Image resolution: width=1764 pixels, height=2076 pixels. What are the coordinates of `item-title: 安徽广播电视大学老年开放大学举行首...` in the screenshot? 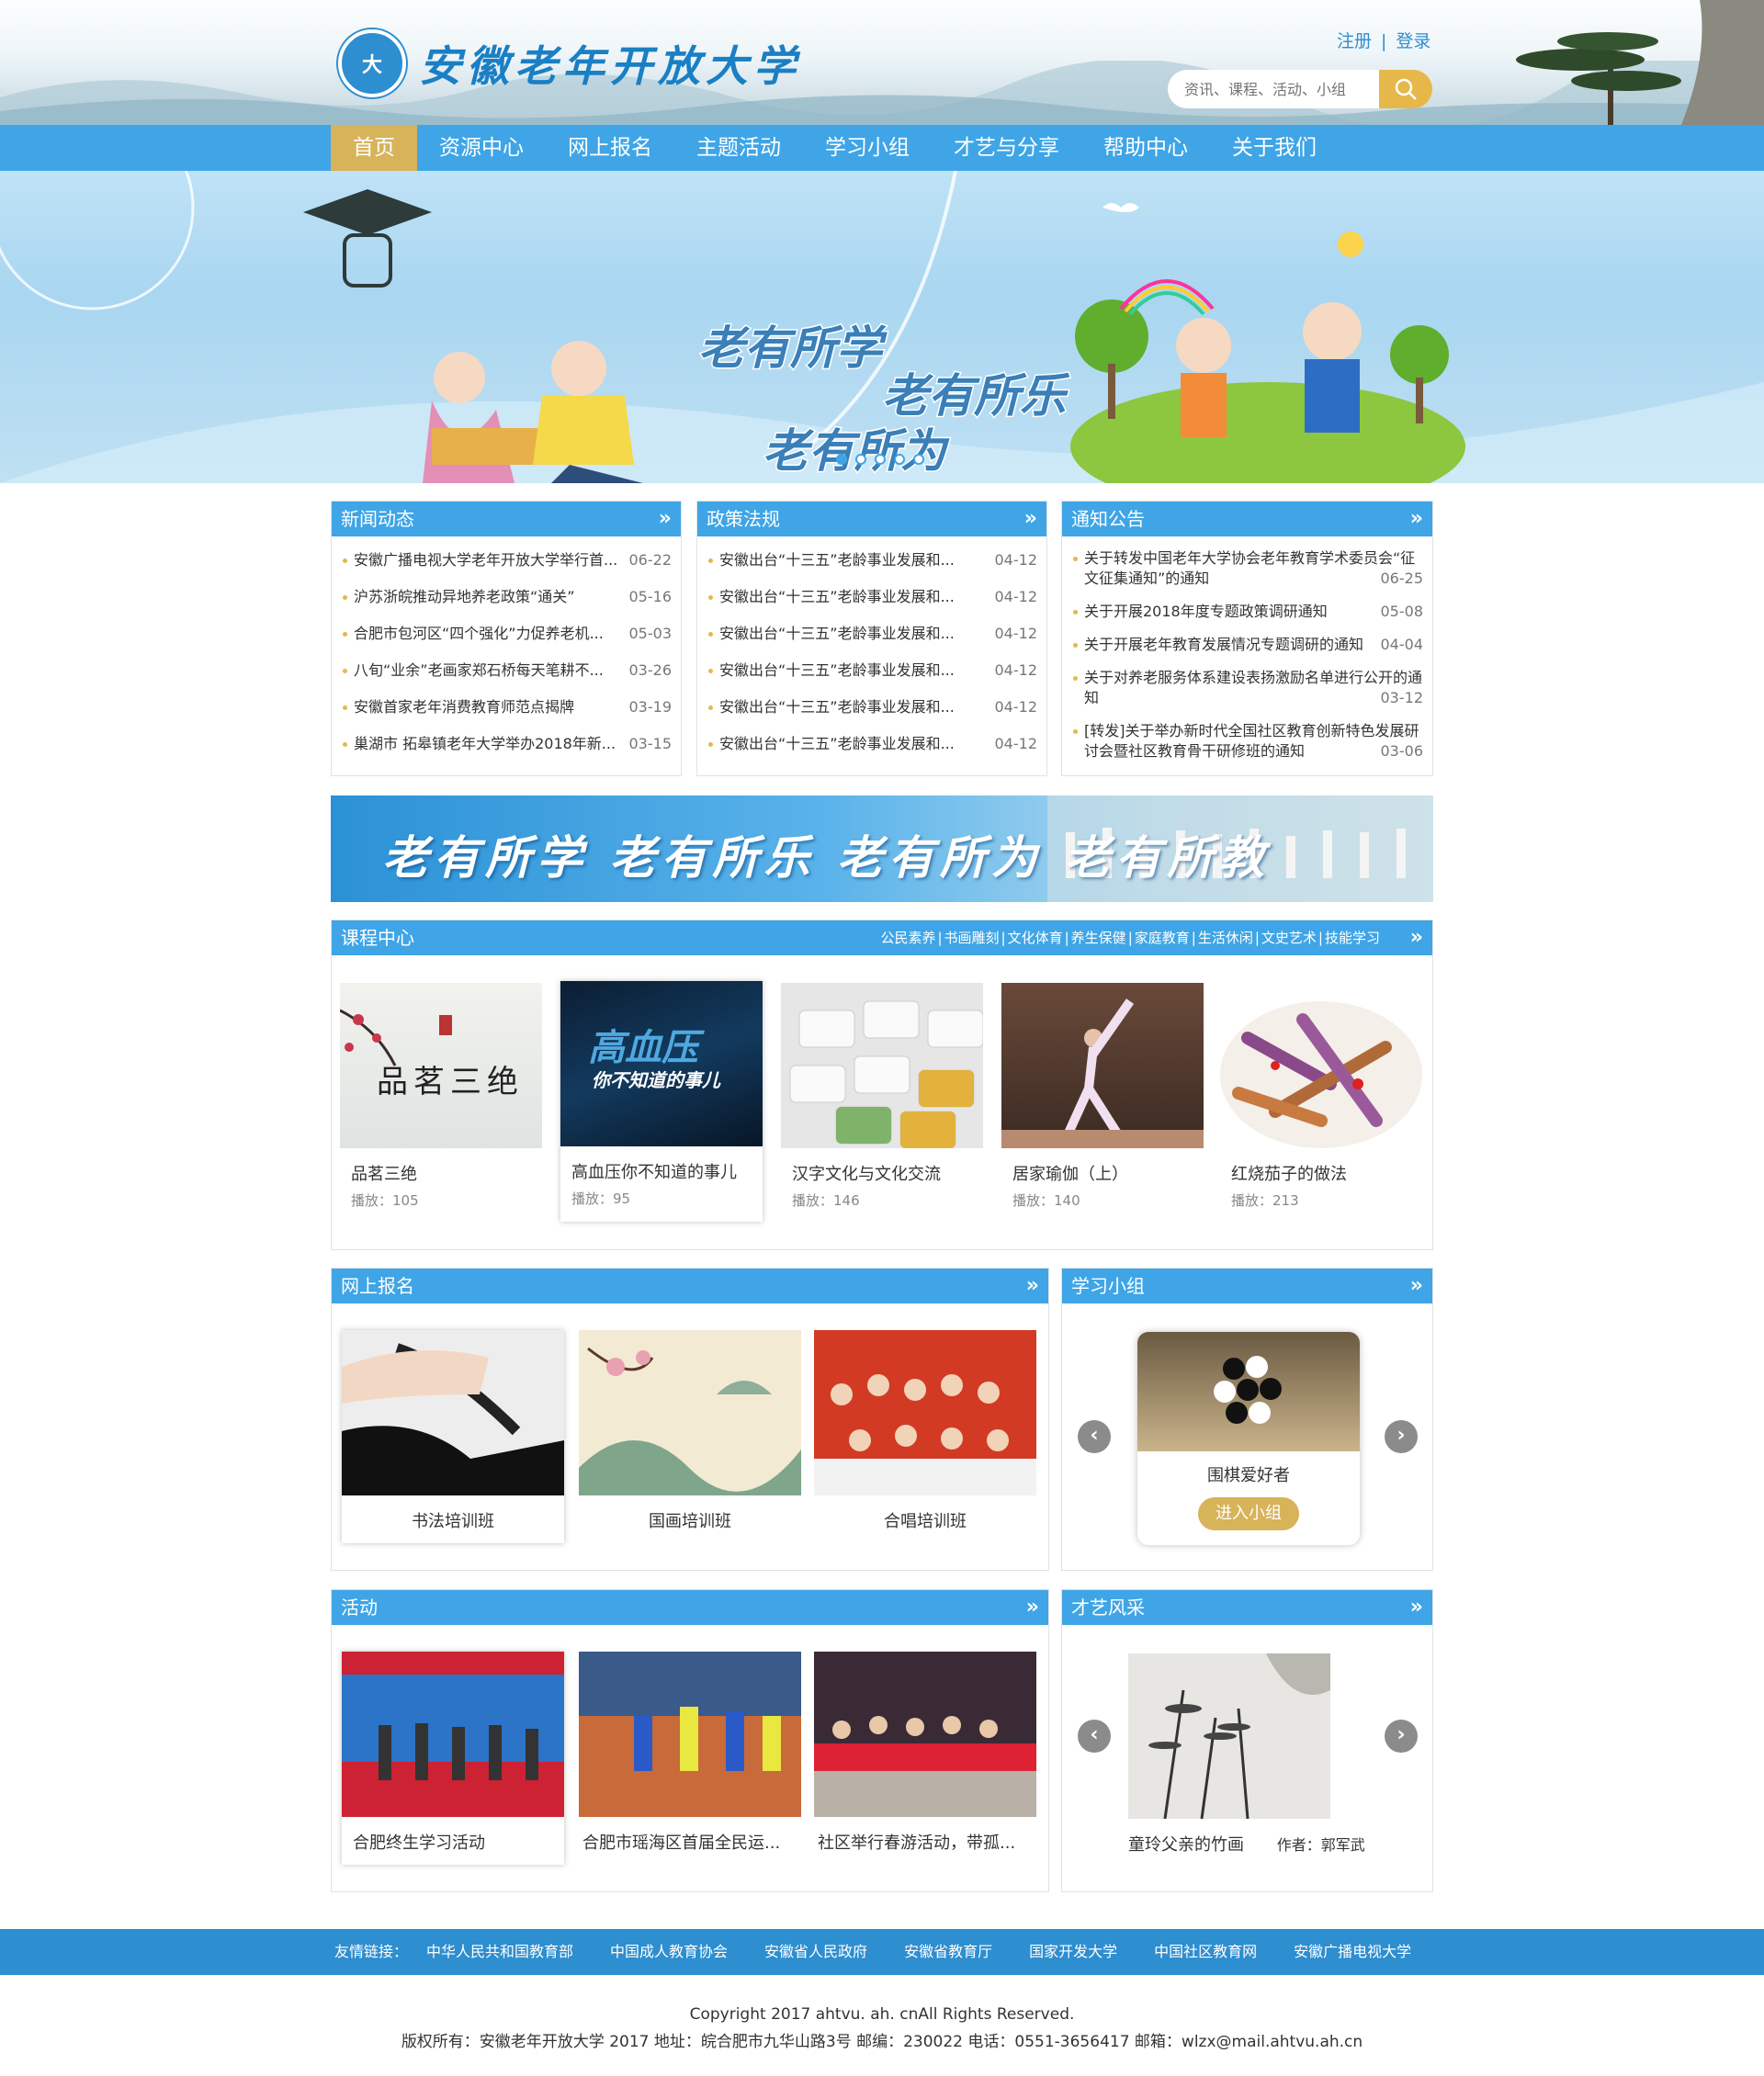 It's located at (479, 560).